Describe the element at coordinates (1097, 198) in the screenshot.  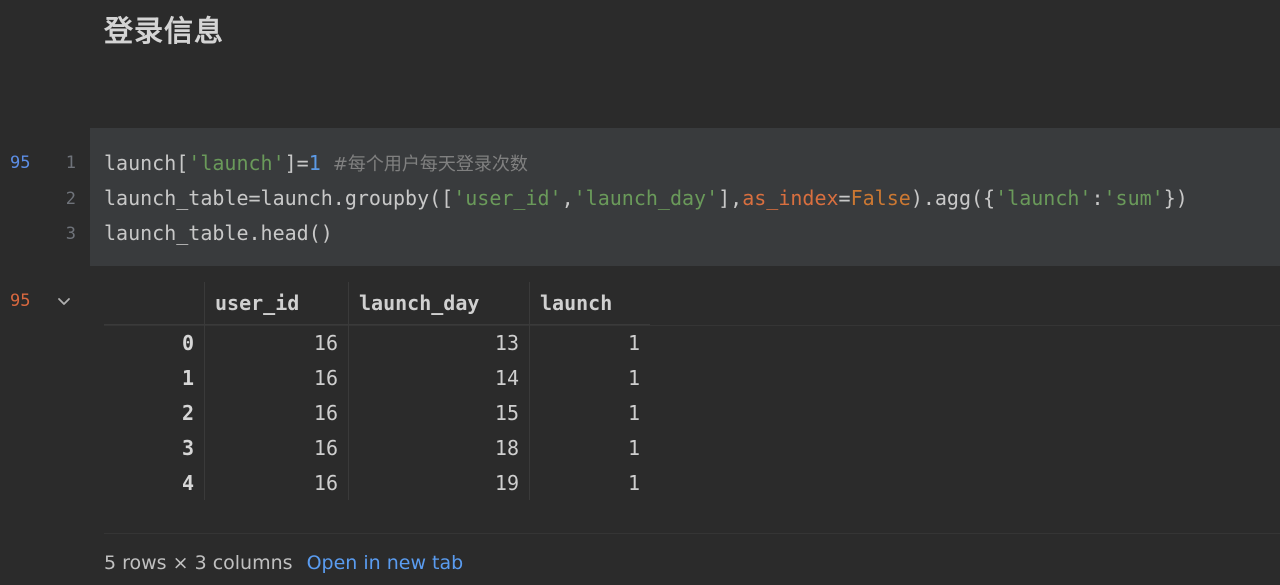
I see `code-token: :` at that location.